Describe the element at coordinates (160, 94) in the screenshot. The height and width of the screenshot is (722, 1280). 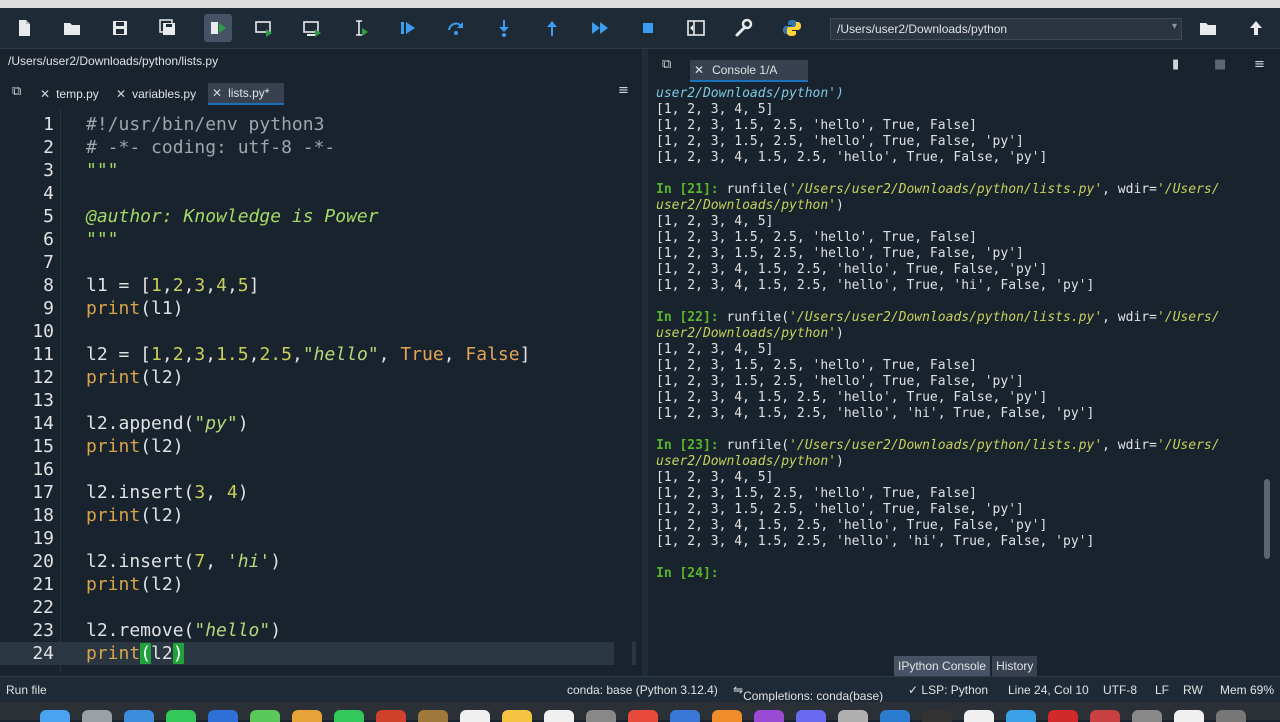
I see `tab-variables-py: ✕ variables.py` at that location.